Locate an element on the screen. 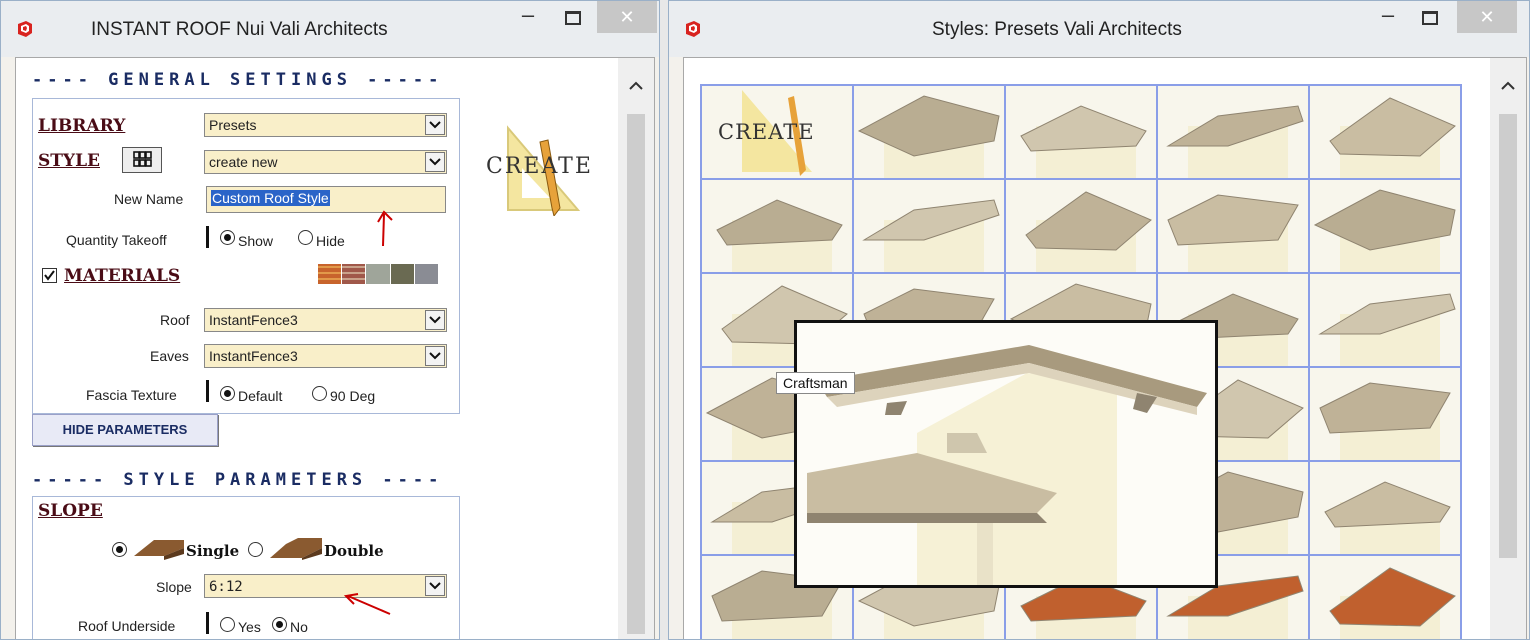 This screenshot has height=640, width=1530. roof-underside-label: Roof Underside is located at coordinates (127, 626).